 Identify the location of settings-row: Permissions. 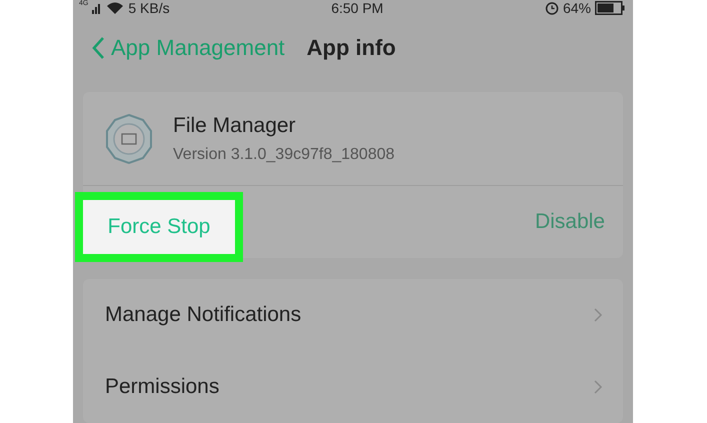
(353, 387).